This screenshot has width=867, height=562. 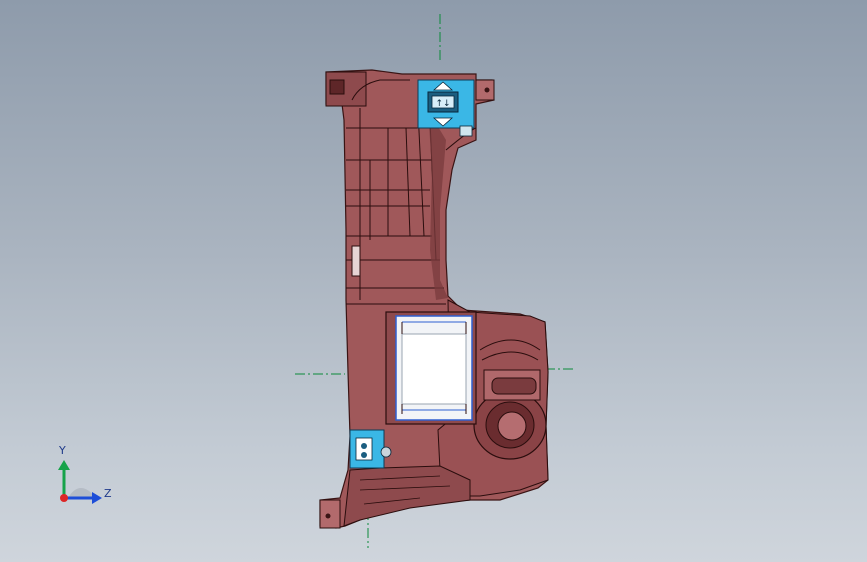 I want to click on orientation-triad: Y Z, so click(x=85, y=474).